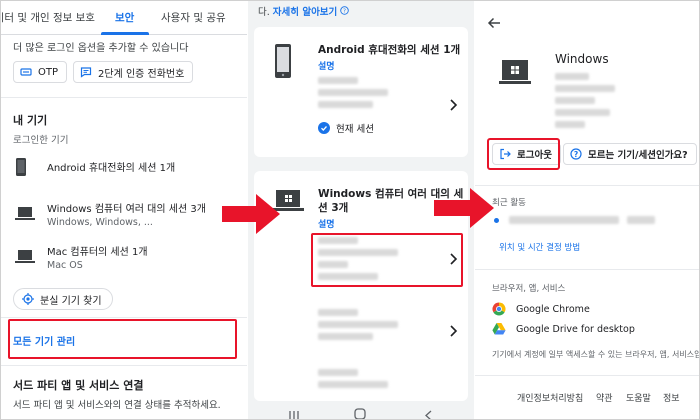 Image resolution: width=700 pixels, height=420 pixels. I want to click on tab-security: 보안, so click(124, 18).